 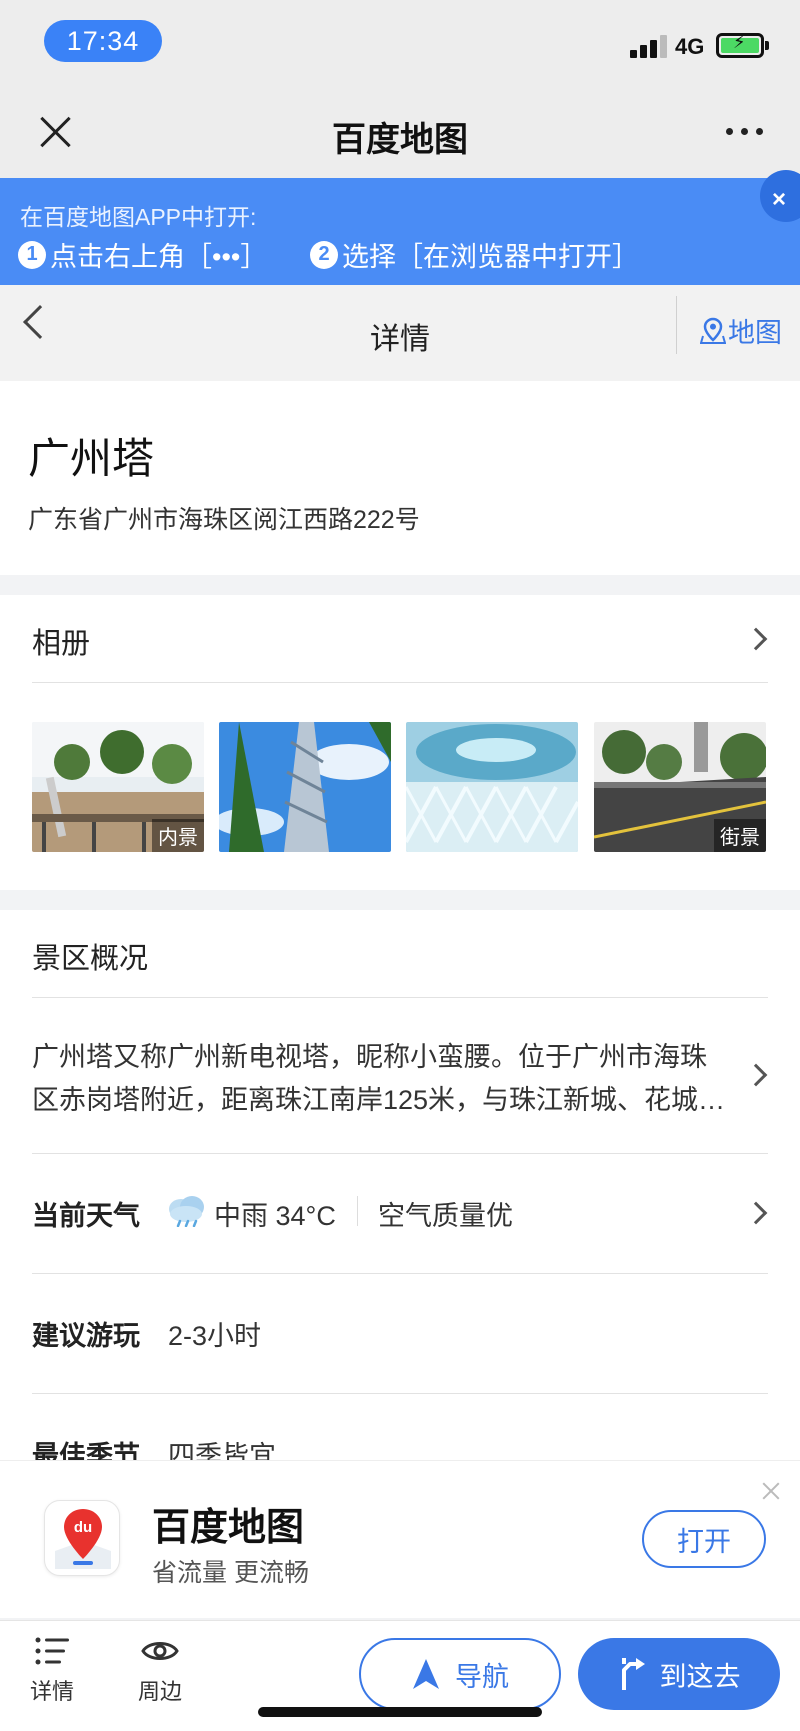 What do you see at coordinates (400, 339) in the screenshot?
I see `detail-title: 详情` at bounding box center [400, 339].